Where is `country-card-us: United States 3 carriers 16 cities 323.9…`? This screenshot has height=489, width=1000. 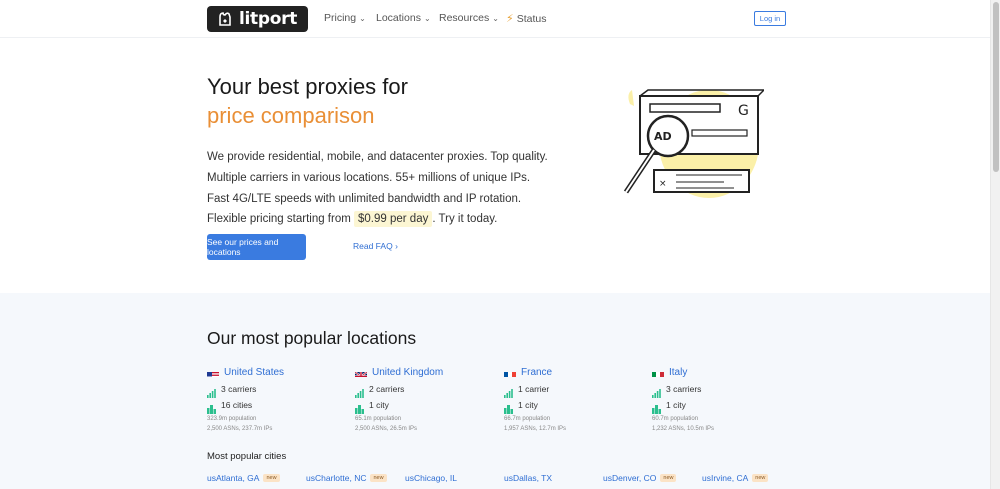
country-card-us: United States 3 carriers 16 cities 323.9… is located at coordinates (277, 399).